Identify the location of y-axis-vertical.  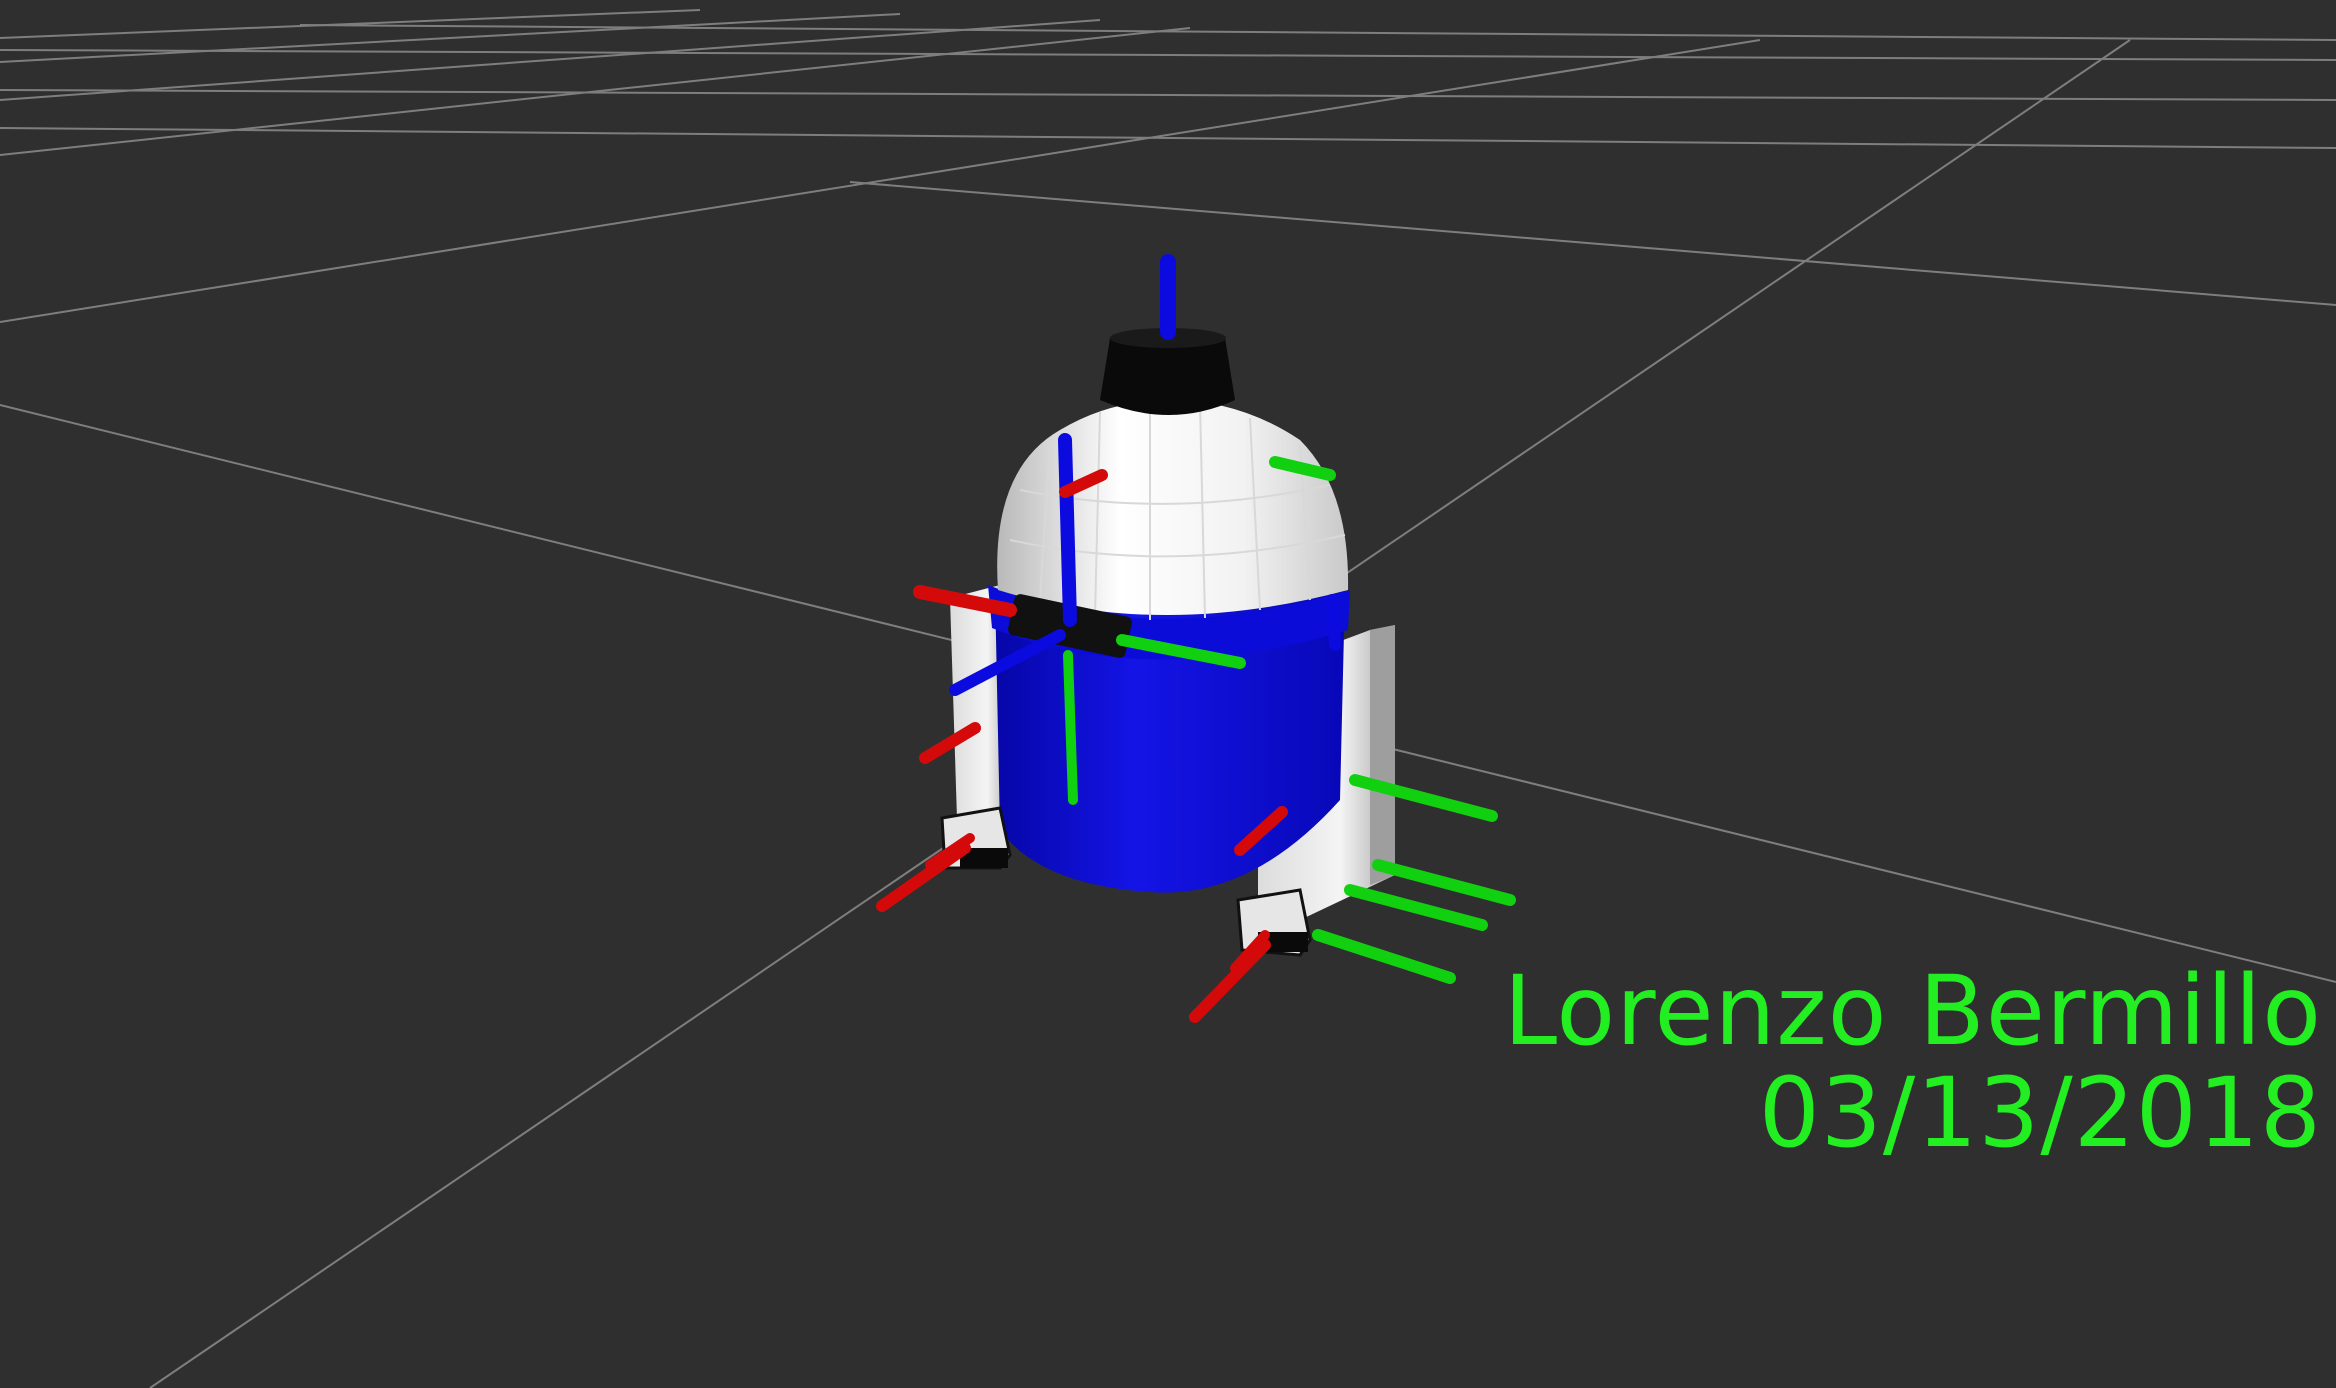
(1070, 727).